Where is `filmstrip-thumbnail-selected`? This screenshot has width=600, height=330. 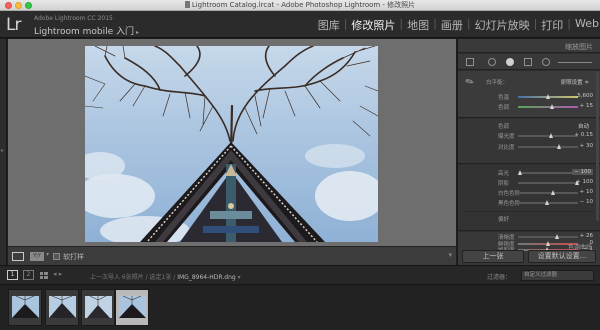 filmstrip-thumbnail-selected is located at coordinates (132, 307).